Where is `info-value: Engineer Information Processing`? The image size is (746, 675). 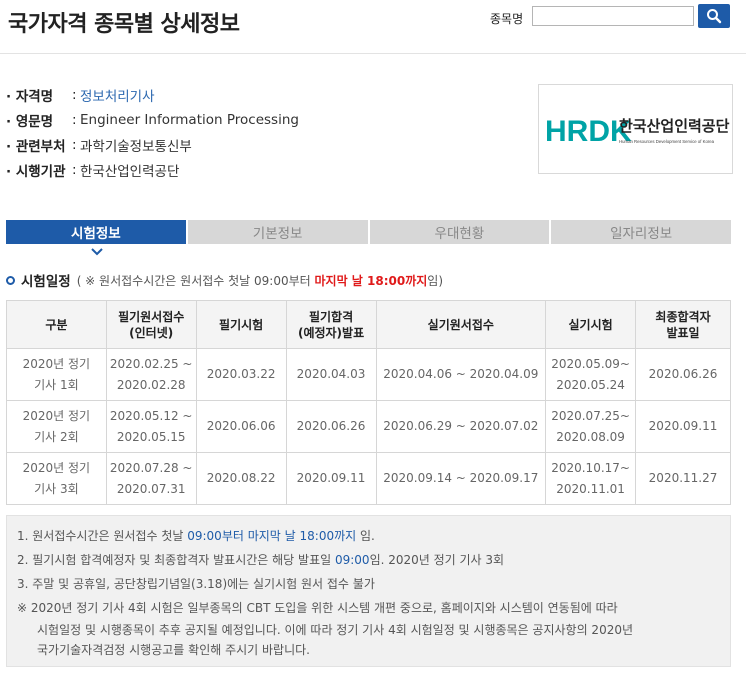
info-value: Engineer Information Processing is located at coordinates (189, 119).